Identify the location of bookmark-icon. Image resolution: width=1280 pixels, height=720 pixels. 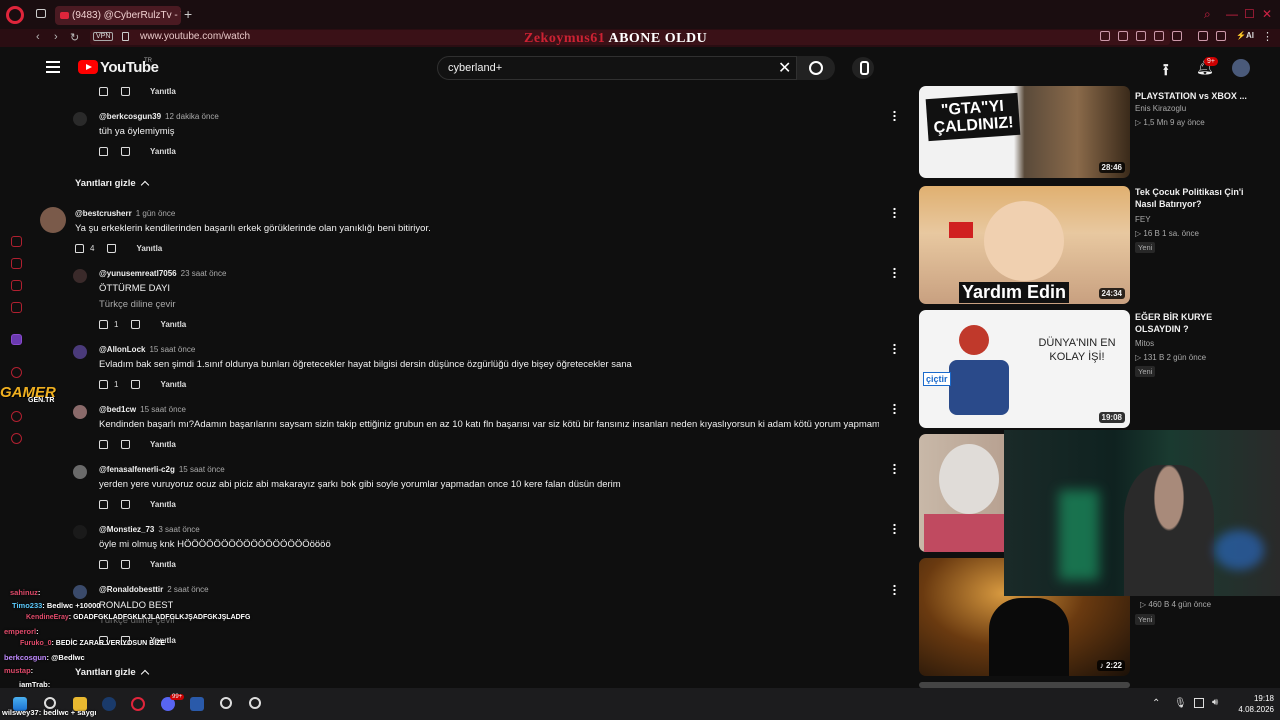
(1105, 36).